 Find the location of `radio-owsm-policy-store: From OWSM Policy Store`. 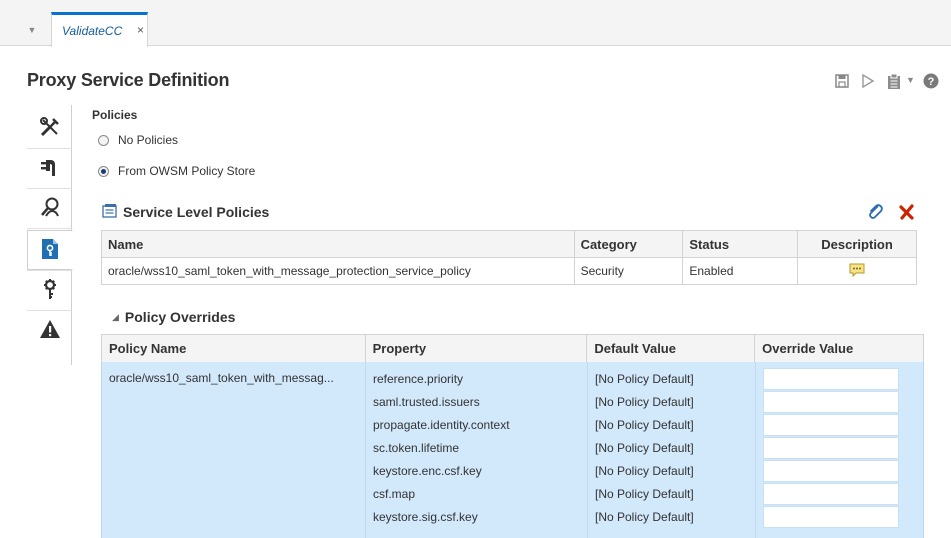

radio-owsm-policy-store: From OWSM Policy Store is located at coordinates (176, 171).